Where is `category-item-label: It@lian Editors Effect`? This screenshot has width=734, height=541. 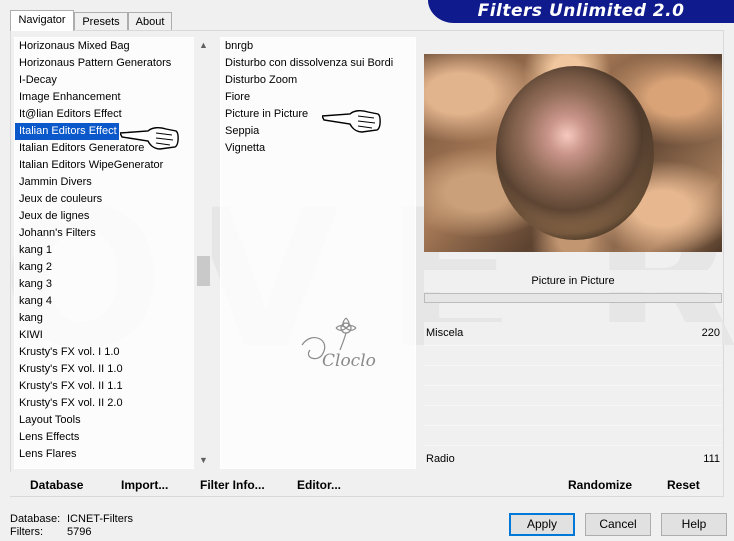 category-item-label: It@lian Editors Effect is located at coordinates (70, 114).